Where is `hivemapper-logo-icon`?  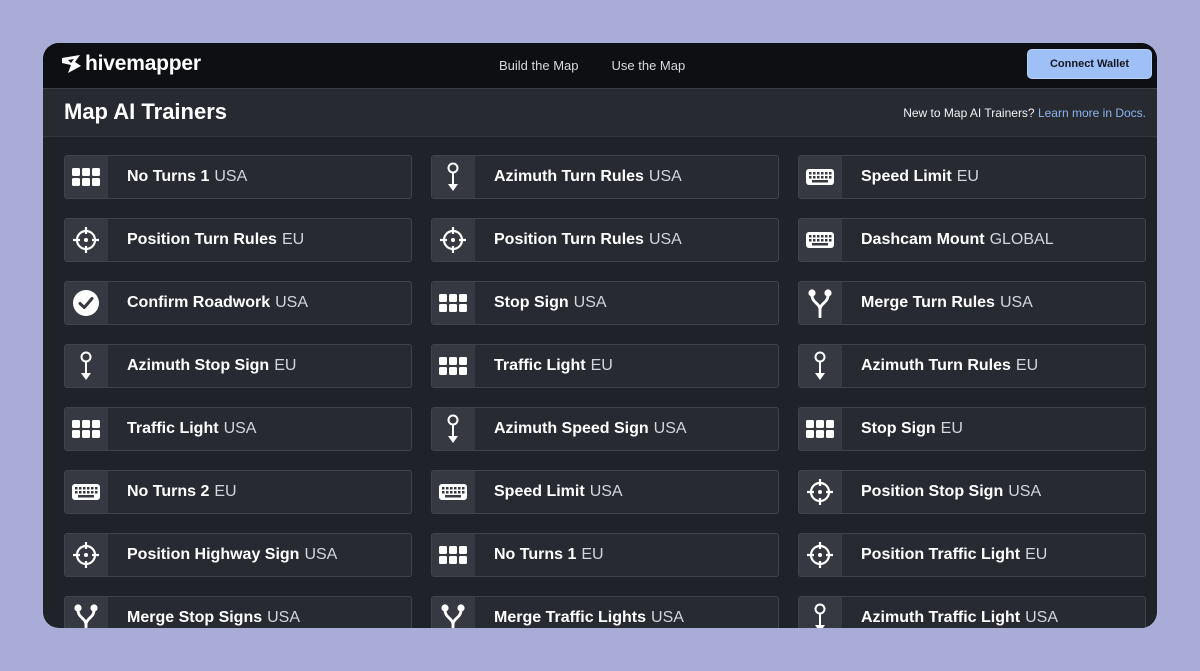 hivemapper-logo-icon is located at coordinates (71, 64).